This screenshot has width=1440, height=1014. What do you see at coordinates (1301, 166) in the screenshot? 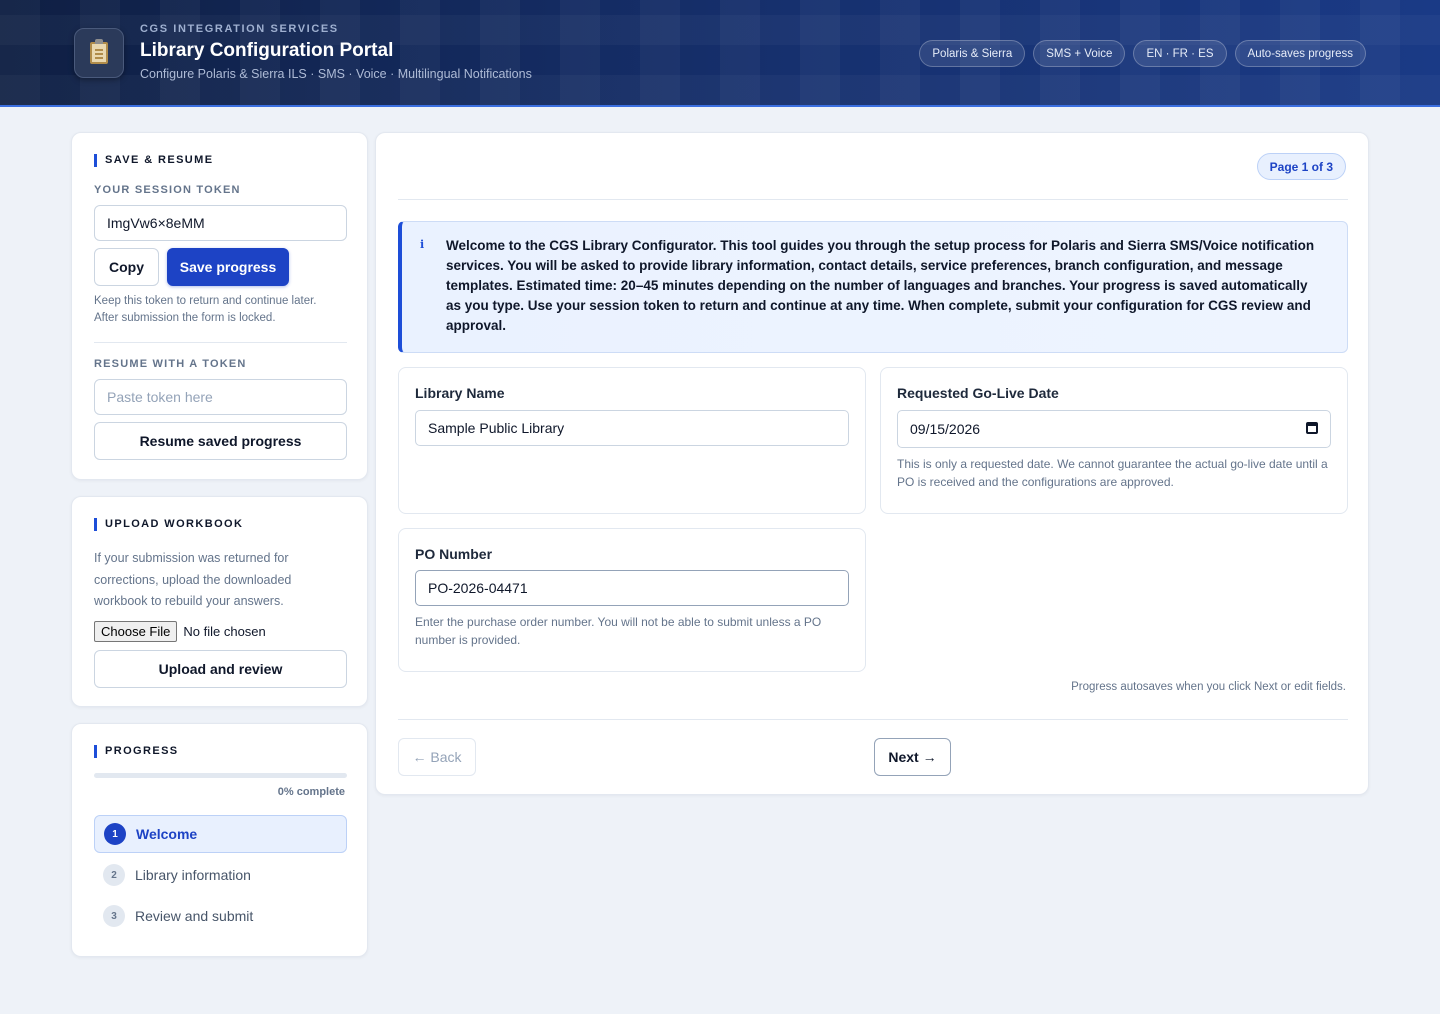
I see `page-indicator: Page 1 of 3` at bounding box center [1301, 166].